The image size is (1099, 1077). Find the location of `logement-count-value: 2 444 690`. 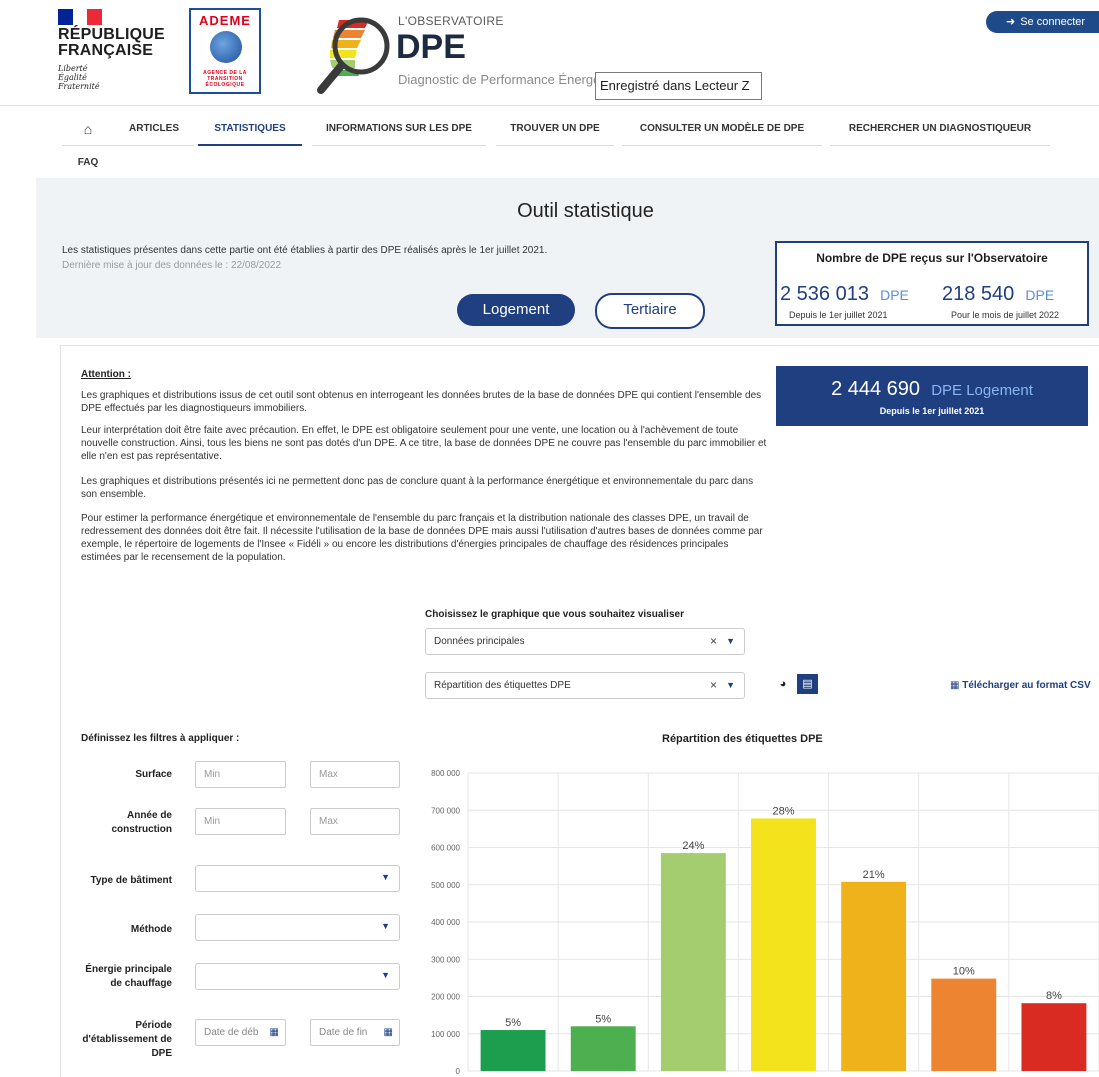

logement-count-value: 2 444 690 is located at coordinates (876, 389).